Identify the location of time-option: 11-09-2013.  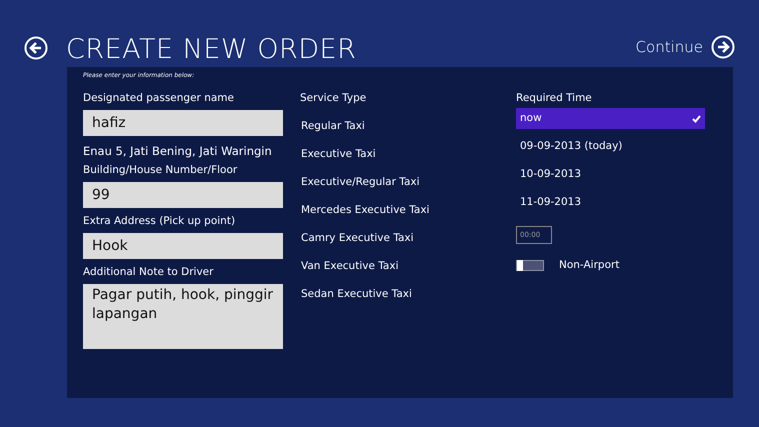
(610, 202).